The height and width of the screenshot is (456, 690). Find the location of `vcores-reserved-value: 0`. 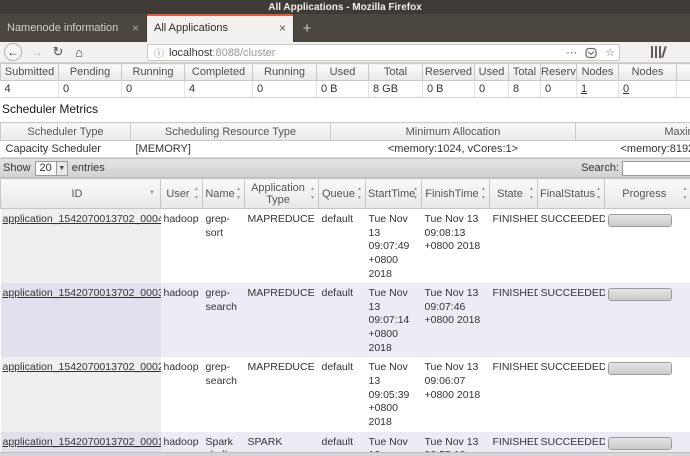

vcores-reserved-value: 0 is located at coordinates (558, 89).